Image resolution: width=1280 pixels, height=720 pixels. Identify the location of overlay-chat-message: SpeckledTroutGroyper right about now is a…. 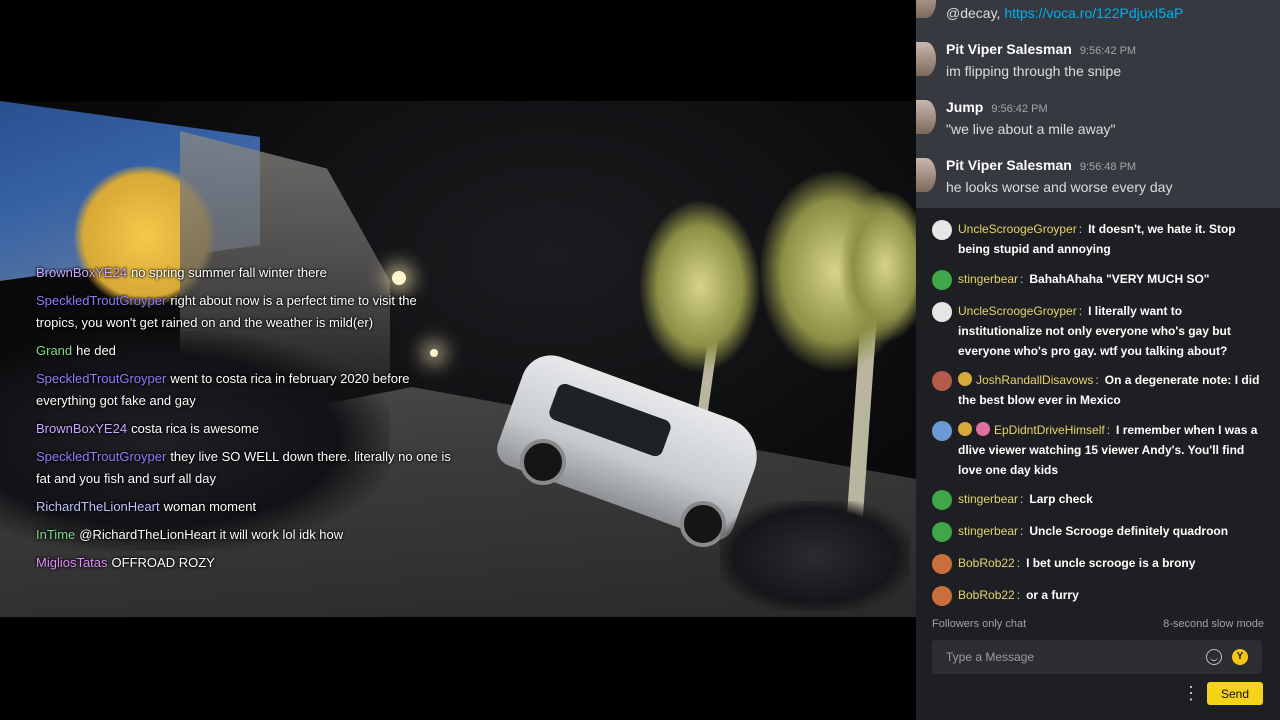
(246, 312).